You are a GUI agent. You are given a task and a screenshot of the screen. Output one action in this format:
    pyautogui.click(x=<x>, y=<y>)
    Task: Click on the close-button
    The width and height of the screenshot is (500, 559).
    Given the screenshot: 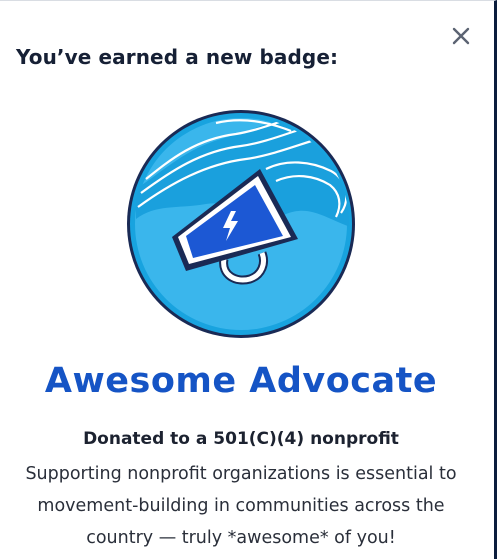 What is the action you would take?
    pyautogui.click(x=461, y=36)
    